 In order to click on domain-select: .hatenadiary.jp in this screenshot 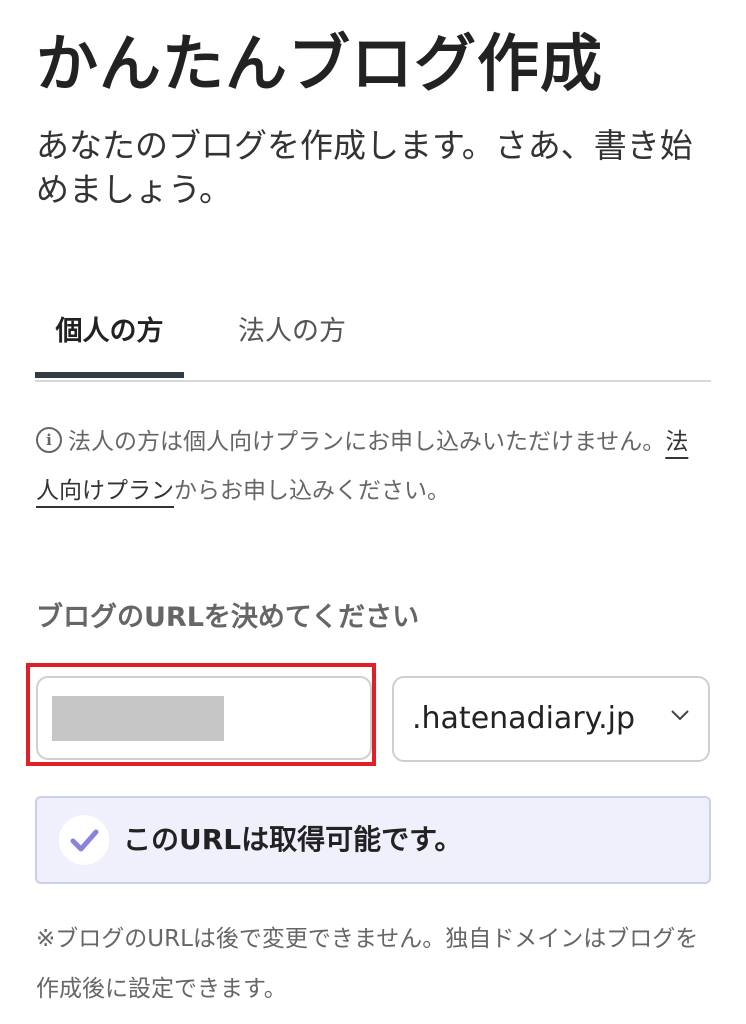, I will do `click(551, 719)`.